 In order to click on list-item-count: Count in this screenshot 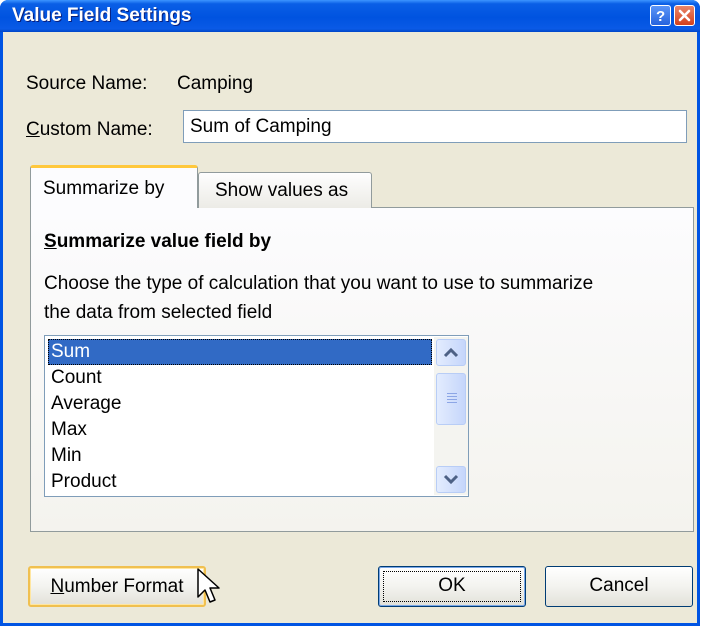, I will do `click(240, 378)`.